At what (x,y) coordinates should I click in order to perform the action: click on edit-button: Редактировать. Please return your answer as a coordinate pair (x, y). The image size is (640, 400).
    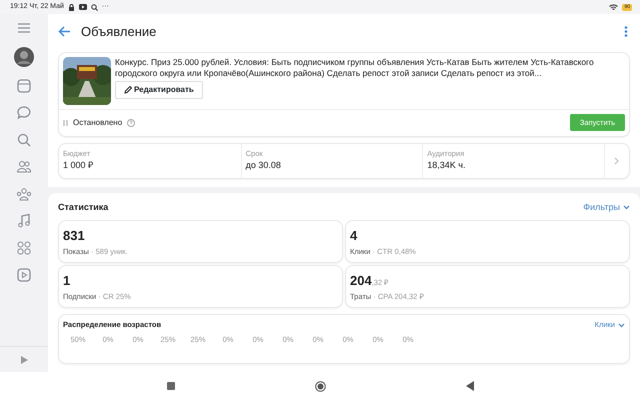
    Looking at the image, I should click on (159, 90).